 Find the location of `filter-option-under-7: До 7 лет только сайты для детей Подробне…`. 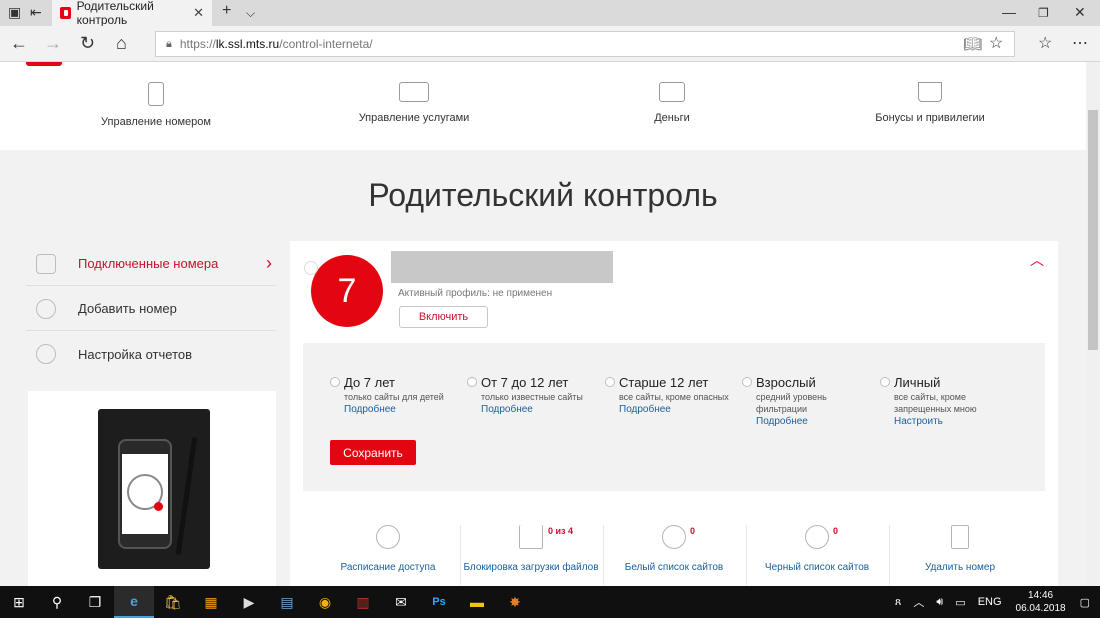

filter-option-under-7: До 7 лет только сайты для детей Подробне… is located at coordinates (402, 396).